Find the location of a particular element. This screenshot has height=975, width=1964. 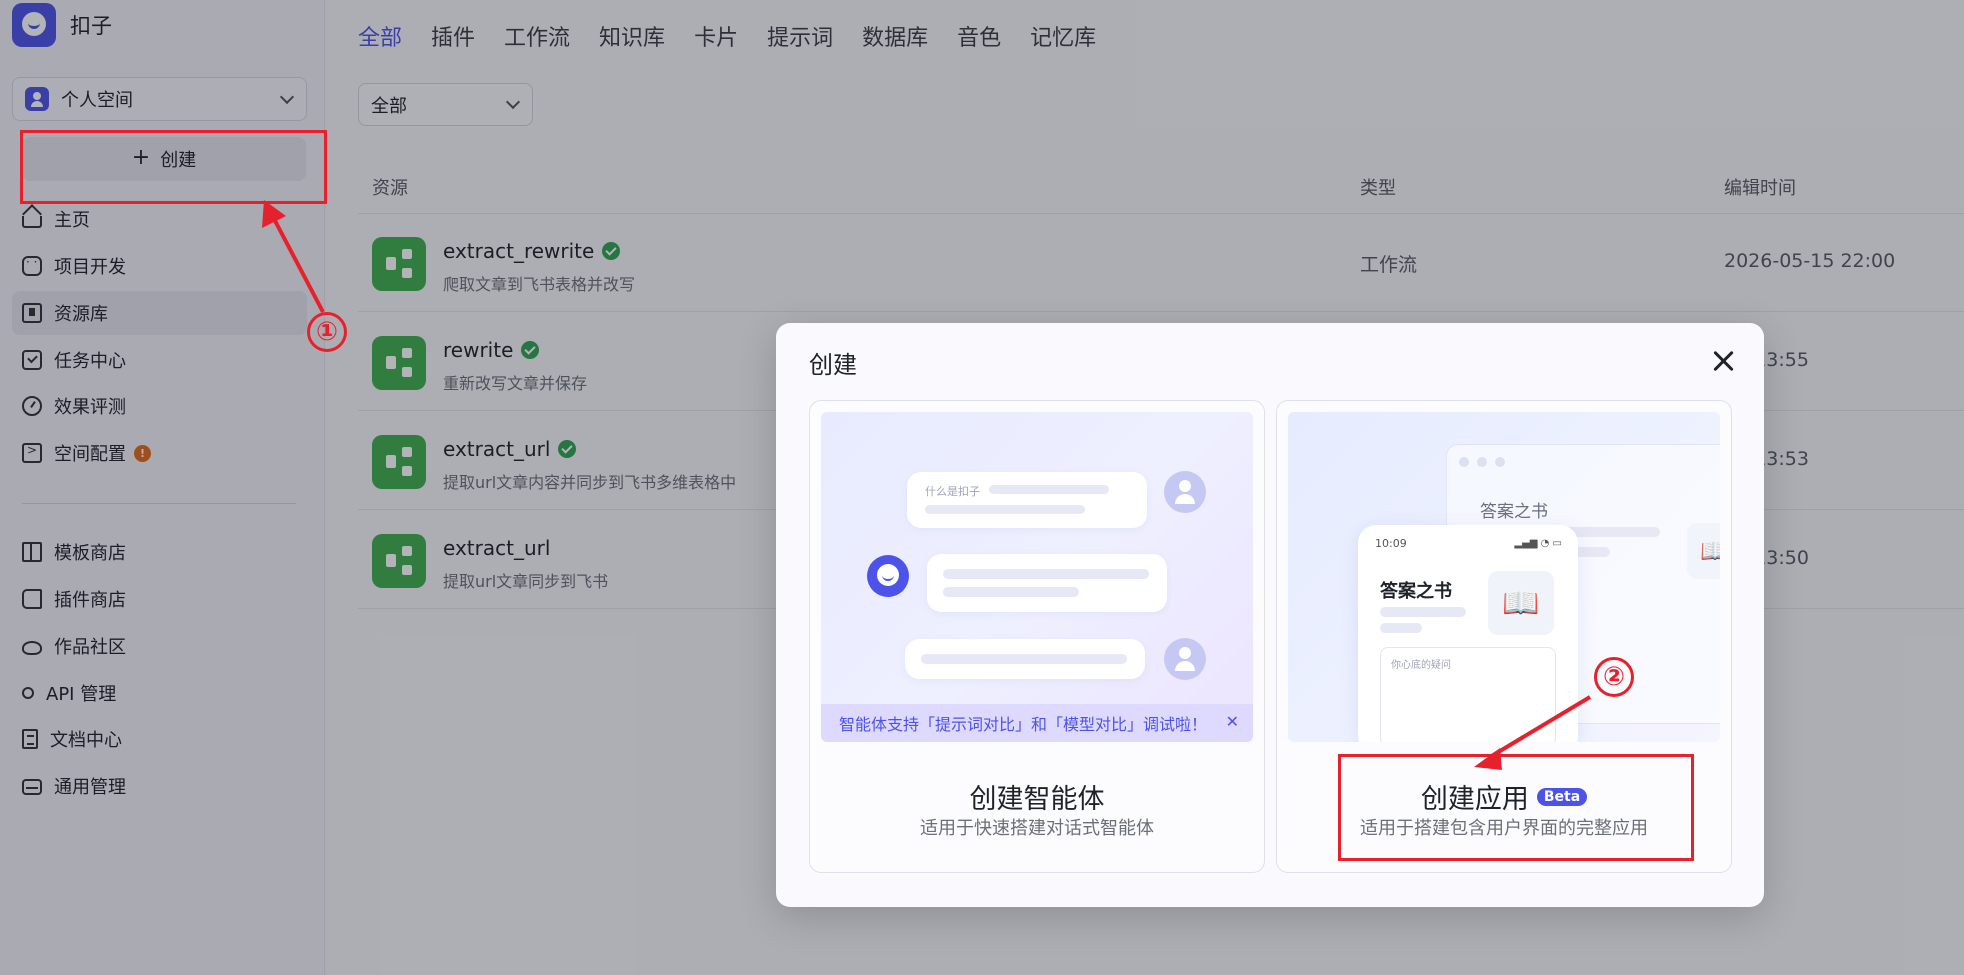

question-box: 你心底的疑问 is located at coordinates (1468, 694).